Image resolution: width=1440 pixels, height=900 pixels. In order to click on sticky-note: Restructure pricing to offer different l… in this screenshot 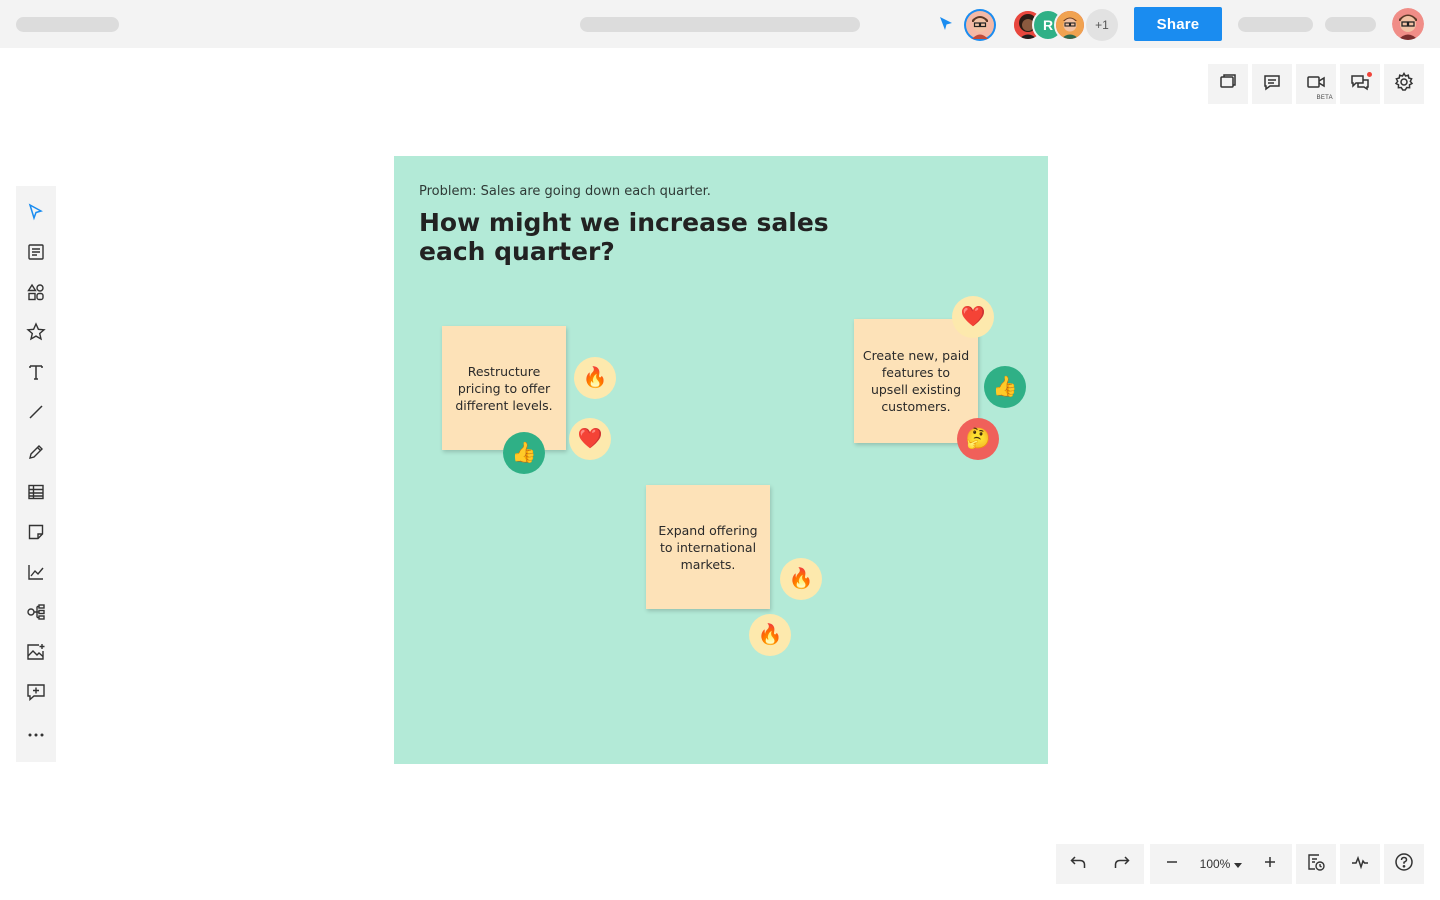, I will do `click(504, 388)`.